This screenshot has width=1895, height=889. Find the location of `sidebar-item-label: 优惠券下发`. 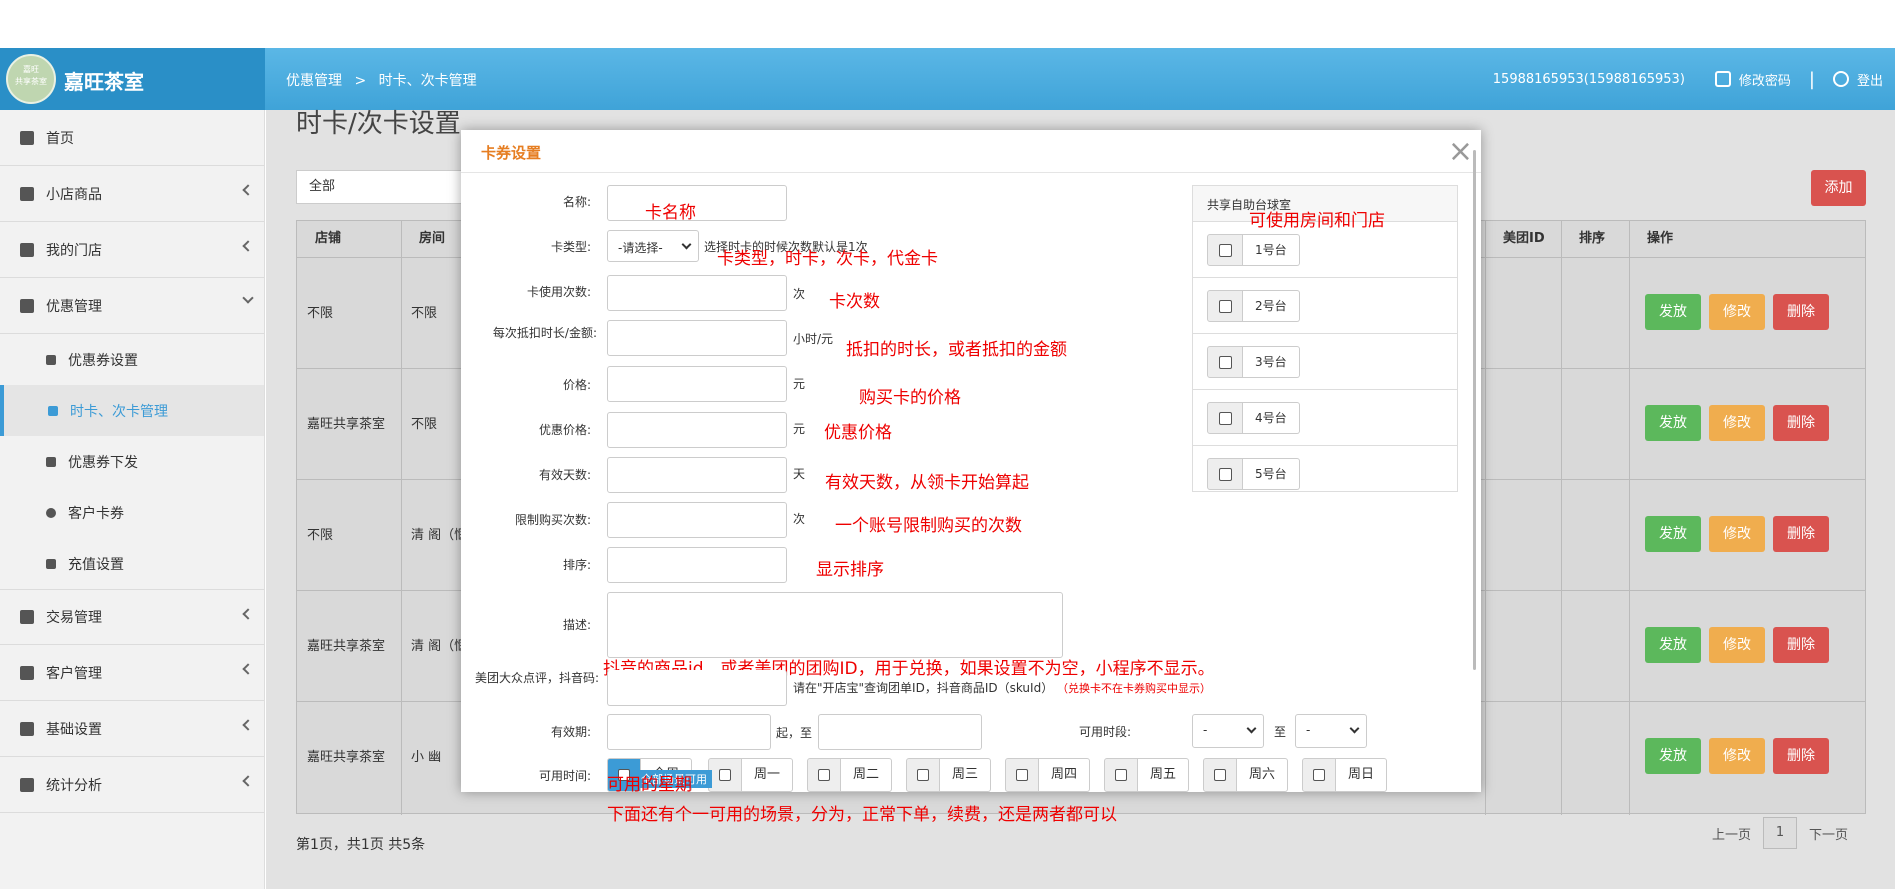

sidebar-item-label: 优惠券下发 is located at coordinates (103, 462).